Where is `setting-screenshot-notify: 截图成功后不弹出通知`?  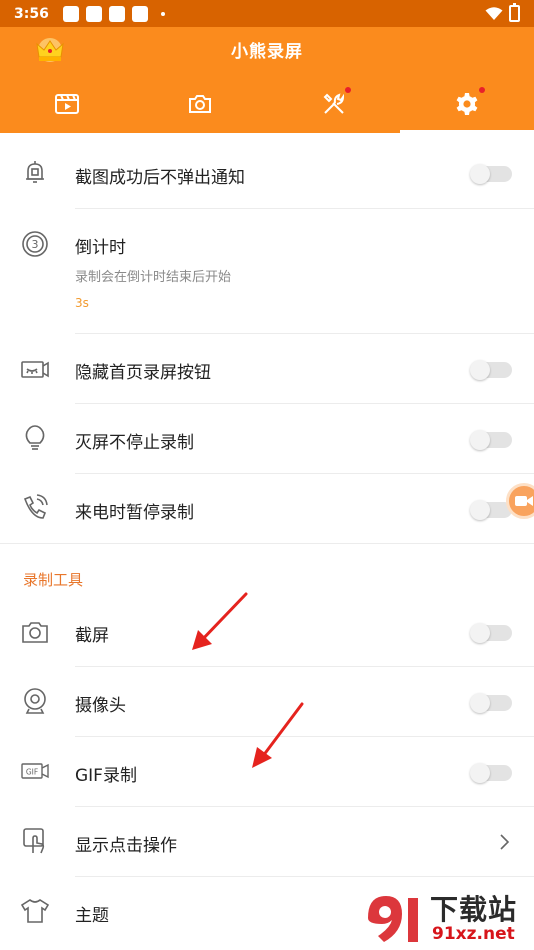
setting-screenshot-notify: 截图成功后不弹出通知 is located at coordinates (267, 171).